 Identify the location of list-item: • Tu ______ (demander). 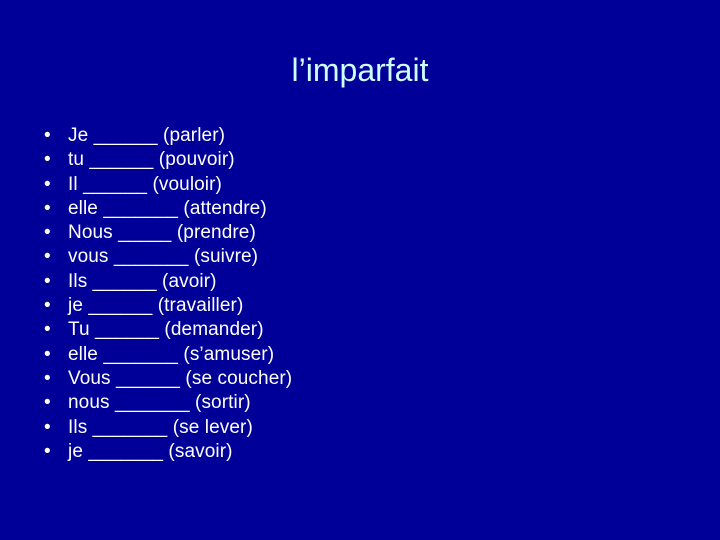
(348, 330).